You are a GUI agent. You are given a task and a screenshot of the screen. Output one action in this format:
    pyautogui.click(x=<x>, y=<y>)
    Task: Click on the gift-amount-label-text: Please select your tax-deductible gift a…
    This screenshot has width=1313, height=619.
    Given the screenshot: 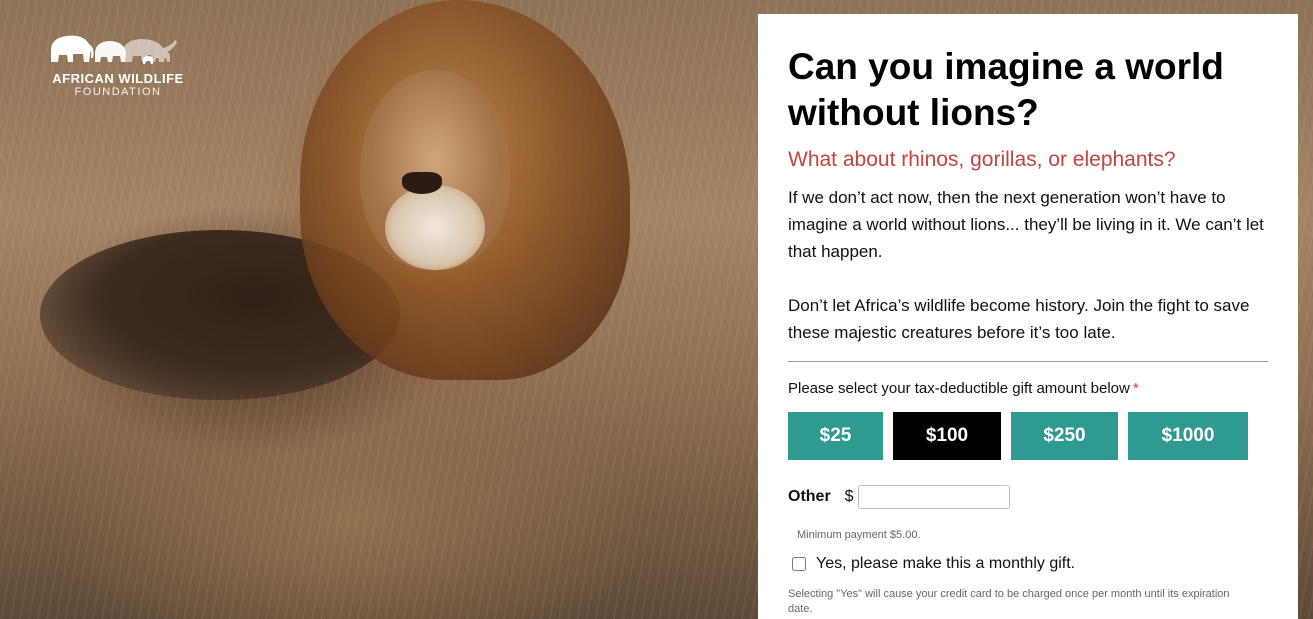 What is the action you would take?
    pyautogui.click(x=959, y=388)
    